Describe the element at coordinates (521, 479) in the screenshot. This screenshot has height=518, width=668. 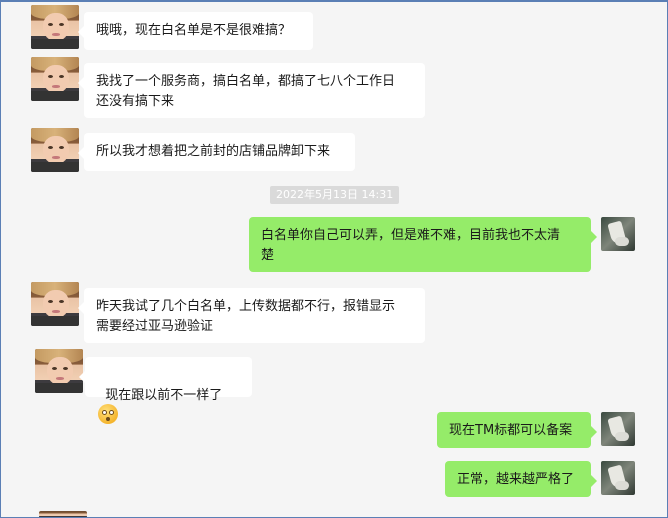
I see `message-bubble-outgoing: 正常，越来越严格了` at that location.